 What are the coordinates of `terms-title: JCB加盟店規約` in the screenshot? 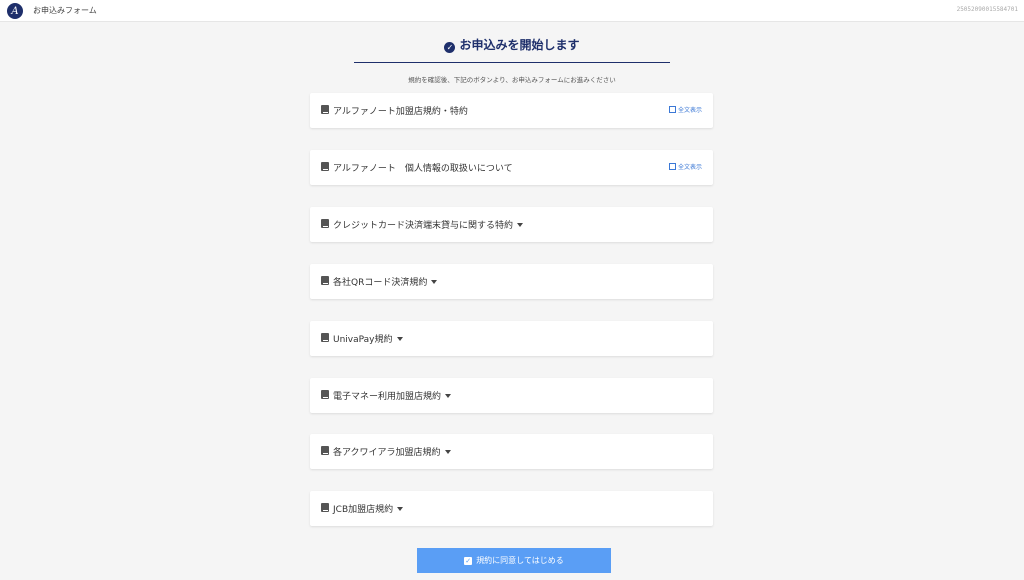 It's located at (368, 508).